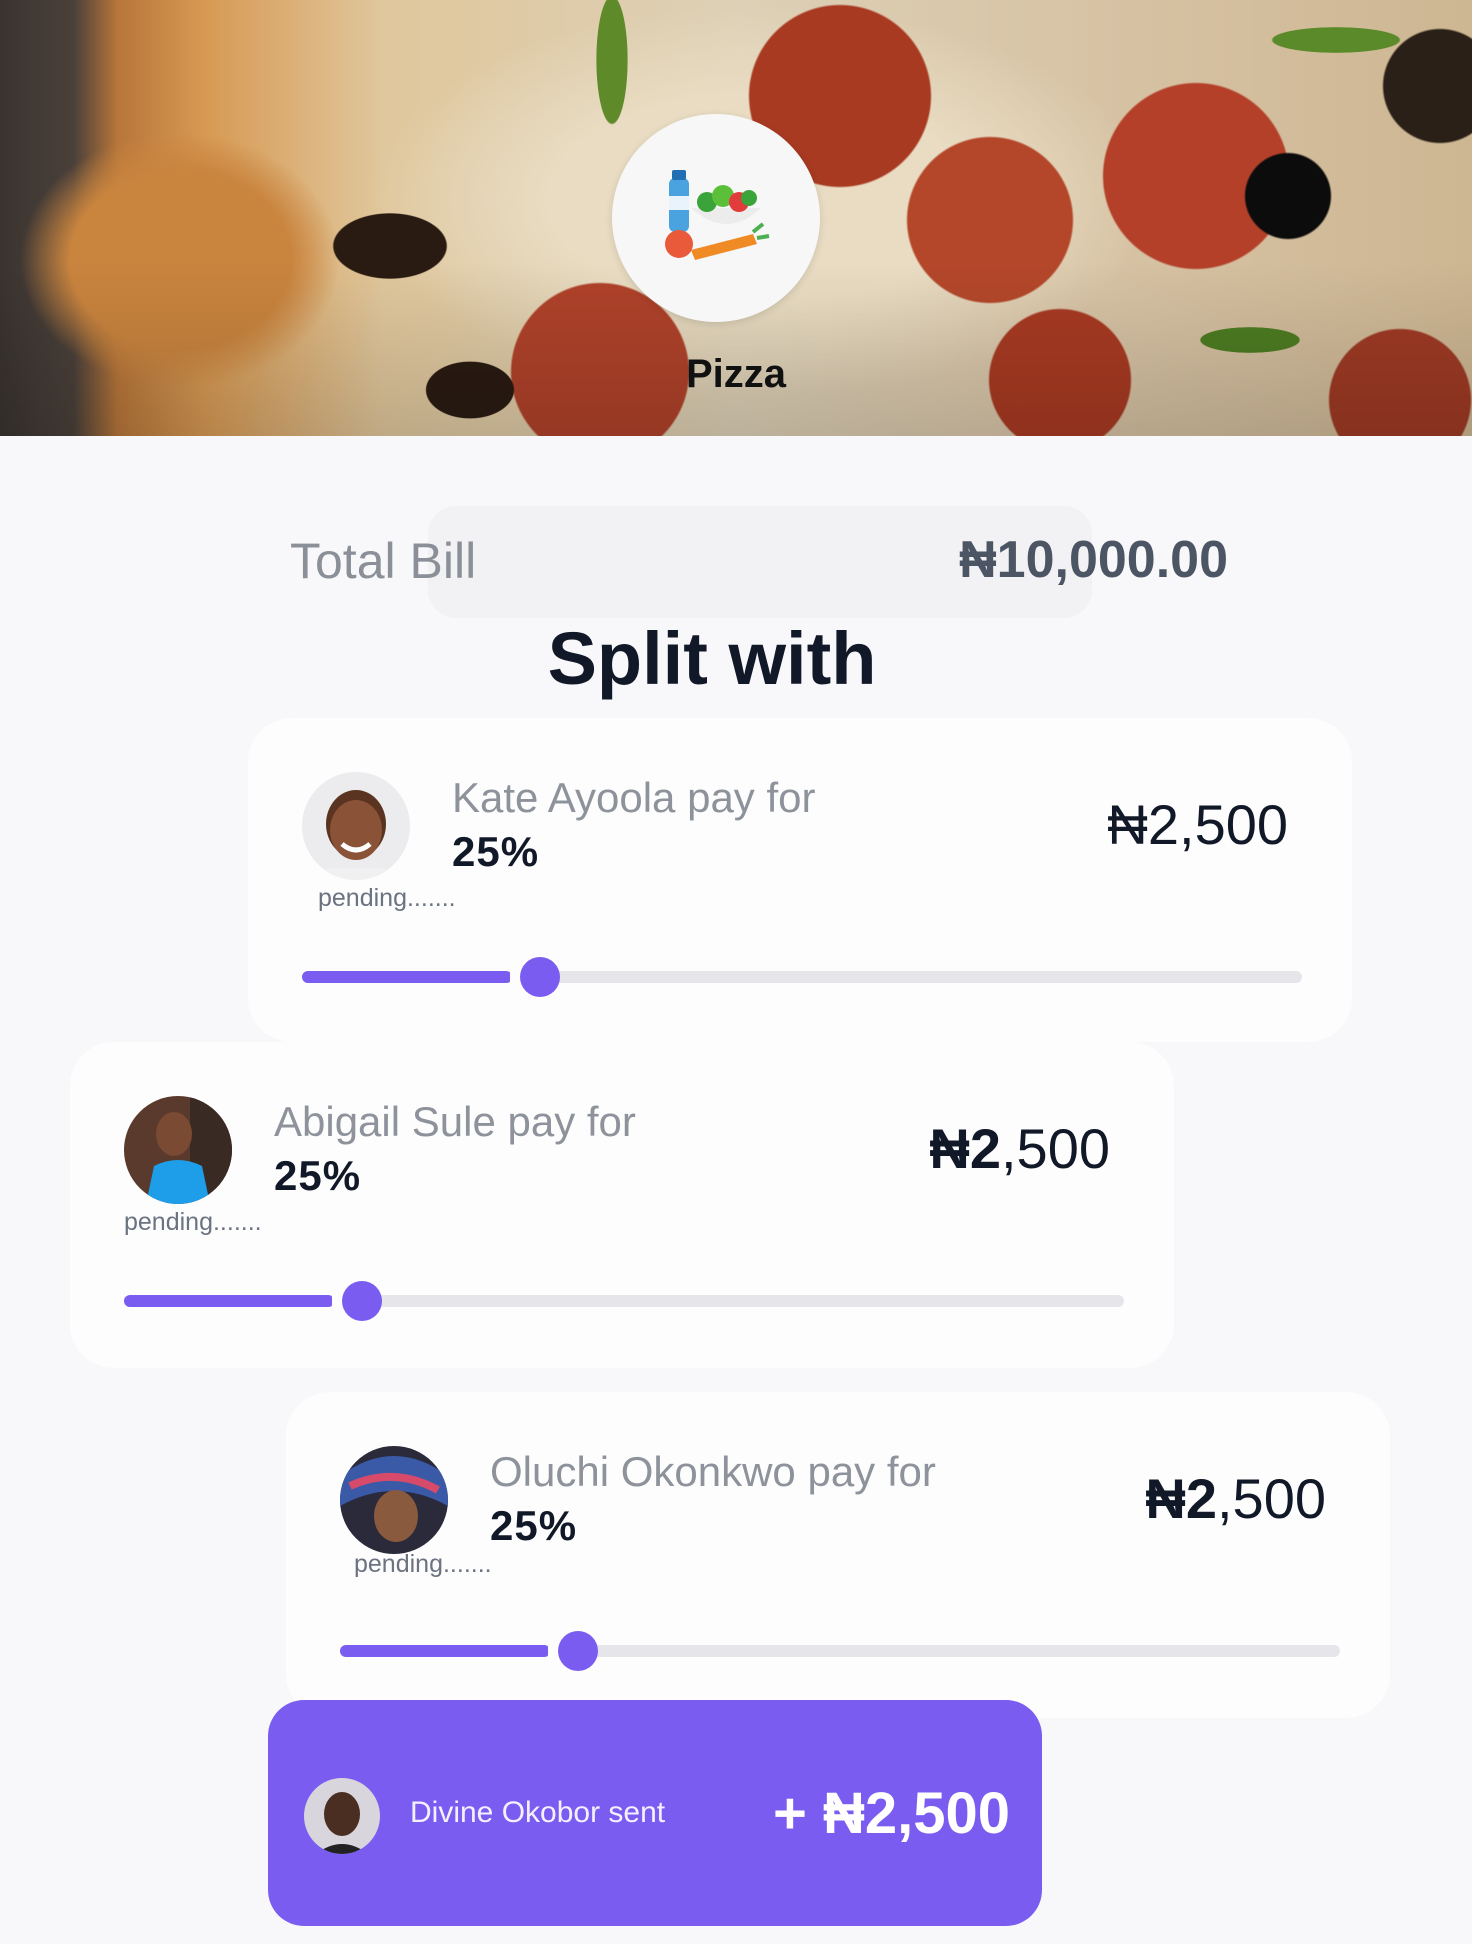 Image resolution: width=1472 pixels, height=1944 pixels. I want to click on category-title: Pizza, so click(736, 374).